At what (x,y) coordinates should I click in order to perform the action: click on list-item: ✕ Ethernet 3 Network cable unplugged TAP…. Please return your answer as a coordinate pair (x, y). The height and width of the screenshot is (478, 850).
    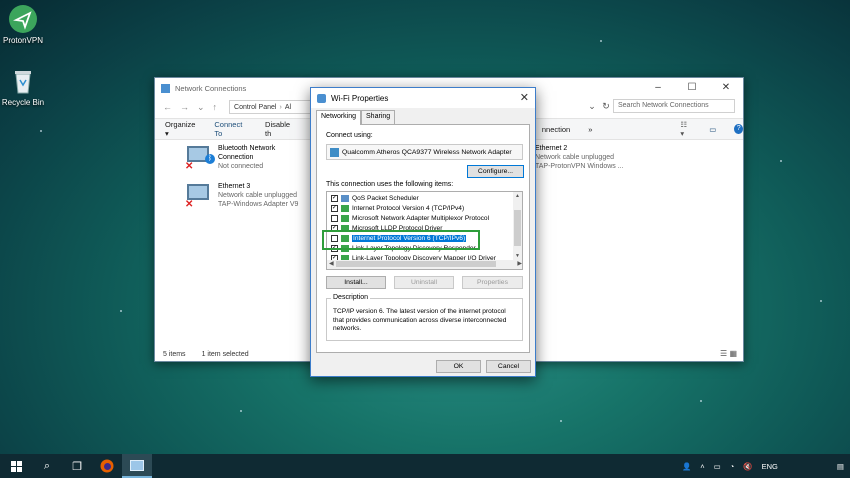
    Looking at the image, I should click on (241, 196).